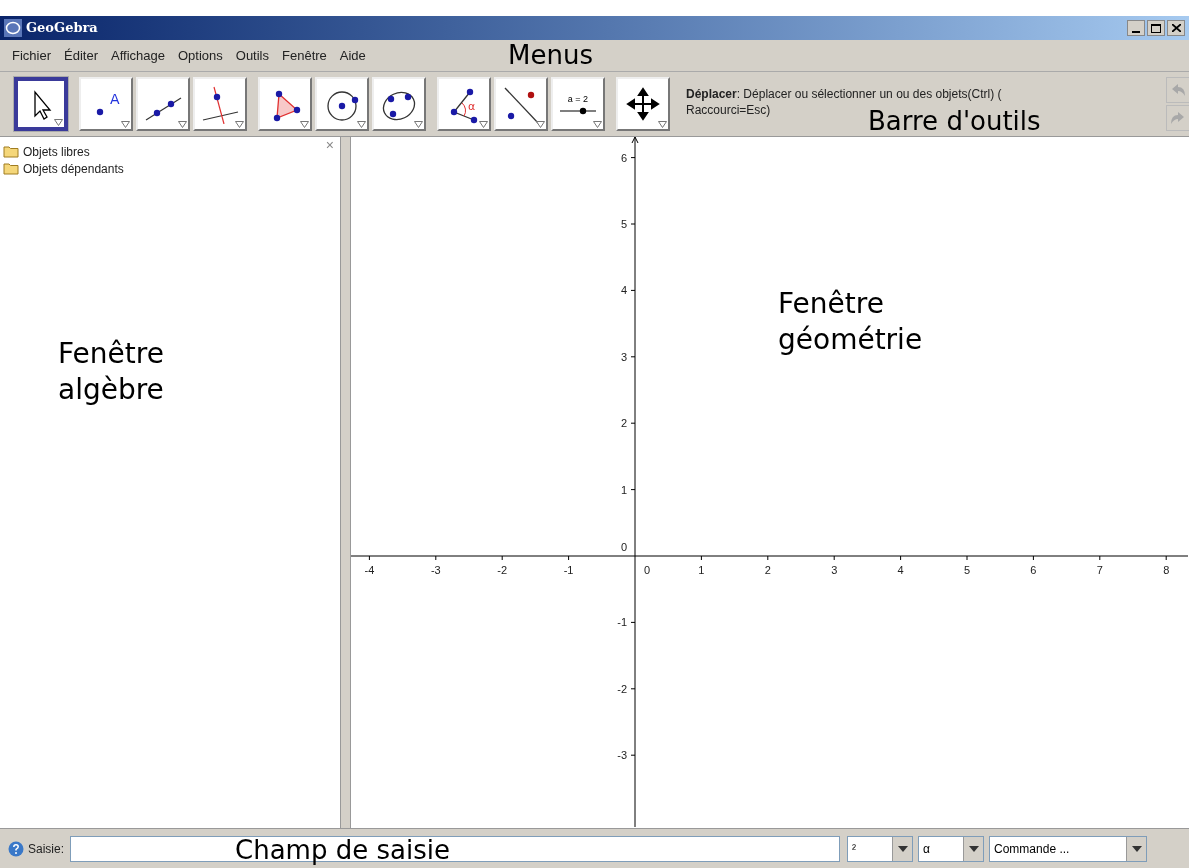 The width and height of the screenshot is (1189, 868). Describe the element at coordinates (435, 570) in the screenshot. I see `x-tick-label: -3` at that location.